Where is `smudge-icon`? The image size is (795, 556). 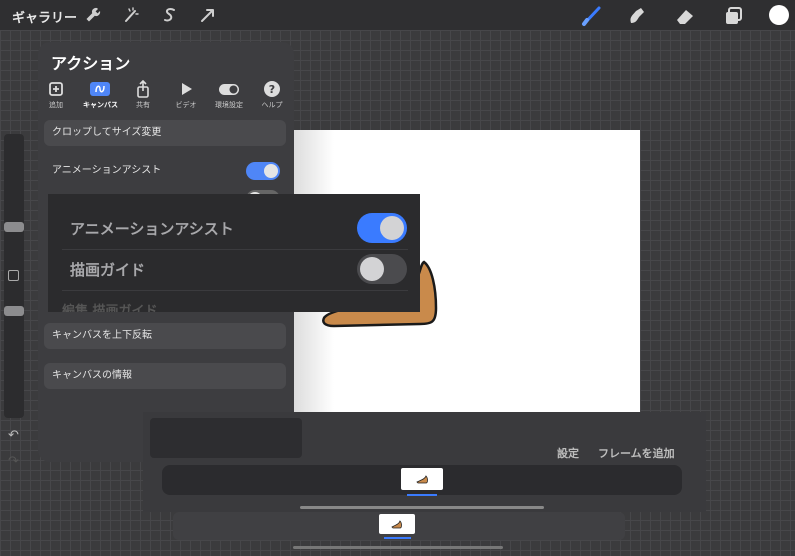 smudge-icon is located at coordinates (636, 16).